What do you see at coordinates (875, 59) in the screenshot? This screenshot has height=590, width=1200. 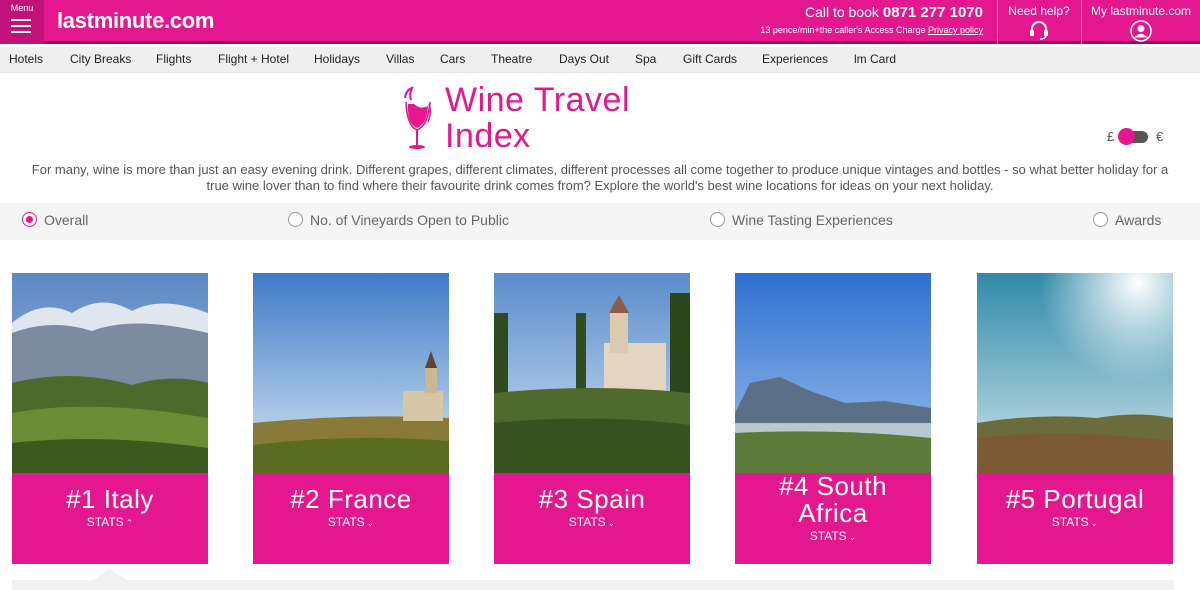 I see `nav-item-lm-card: lm Card` at bounding box center [875, 59].